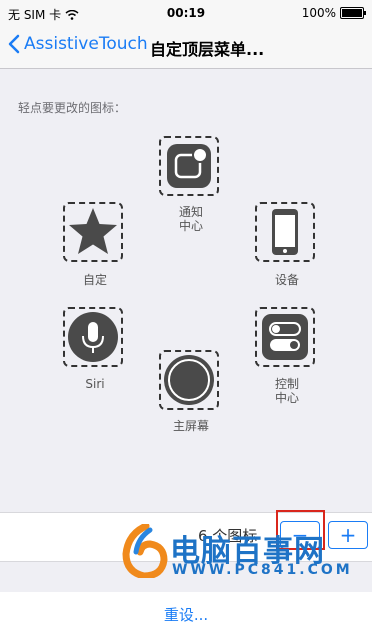 The image size is (372, 626). What do you see at coordinates (318, 13) in the screenshot?
I see `battery-percent: 100%` at bounding box center [318, 13].